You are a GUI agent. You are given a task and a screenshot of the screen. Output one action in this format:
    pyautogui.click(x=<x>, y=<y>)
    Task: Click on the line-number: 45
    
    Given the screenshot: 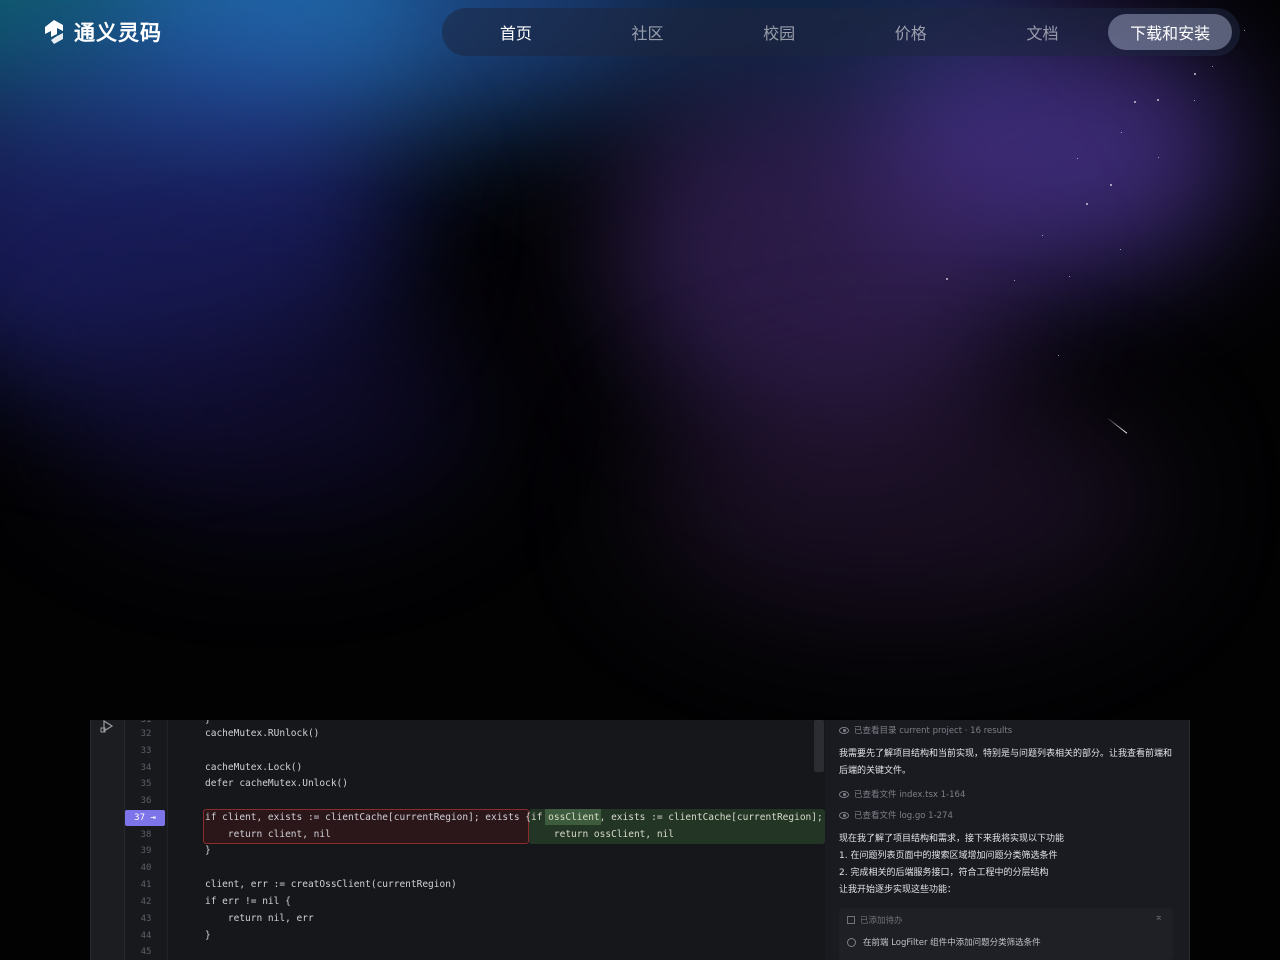 What is the action you would take?
    pyautogui.click(x=146, y=952)
    